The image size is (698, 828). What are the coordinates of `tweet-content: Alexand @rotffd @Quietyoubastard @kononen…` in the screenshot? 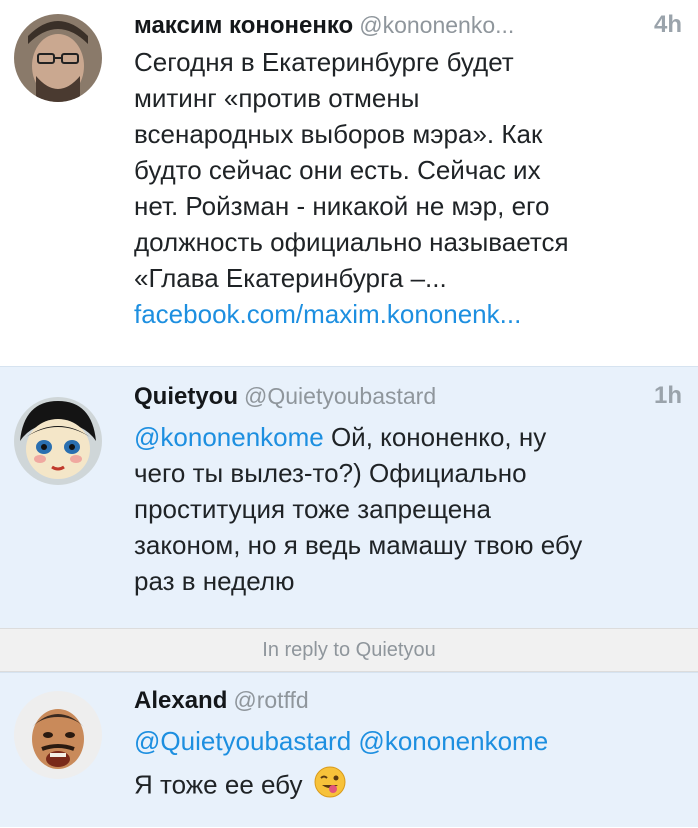 It's located at (409, 744).